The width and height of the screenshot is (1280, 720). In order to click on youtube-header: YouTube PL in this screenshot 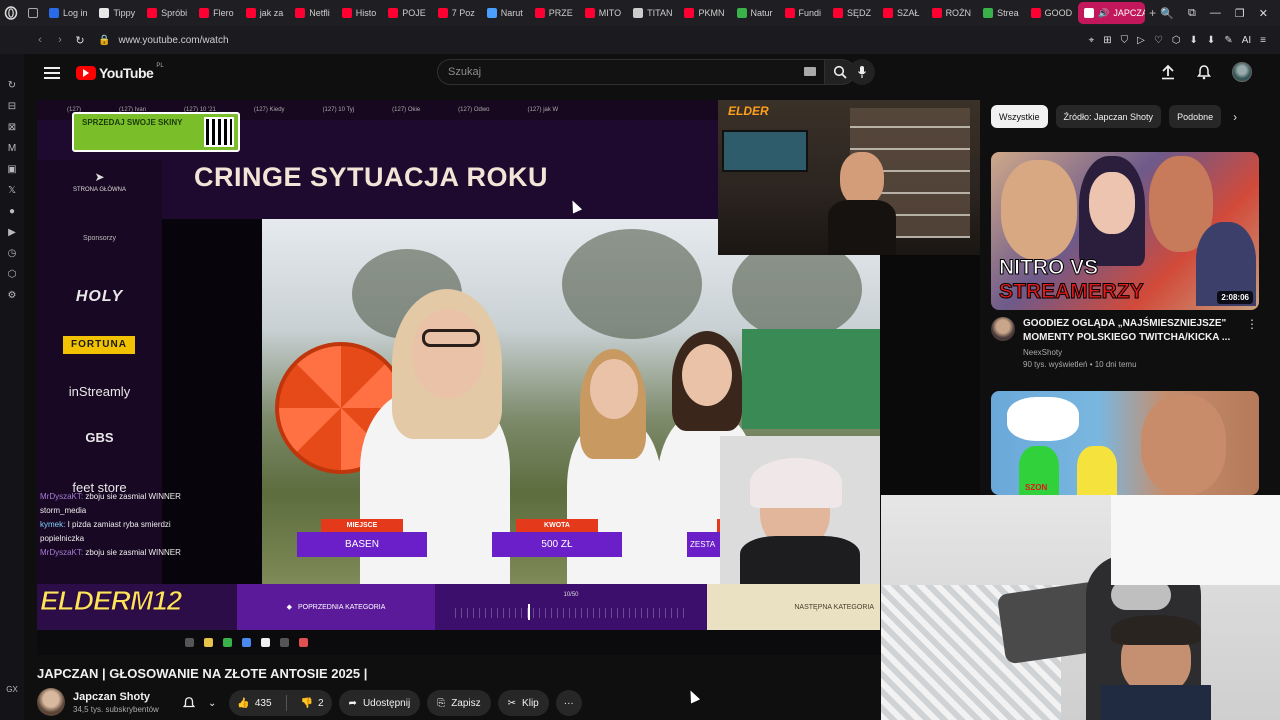, I will do `click(652, 73)`.